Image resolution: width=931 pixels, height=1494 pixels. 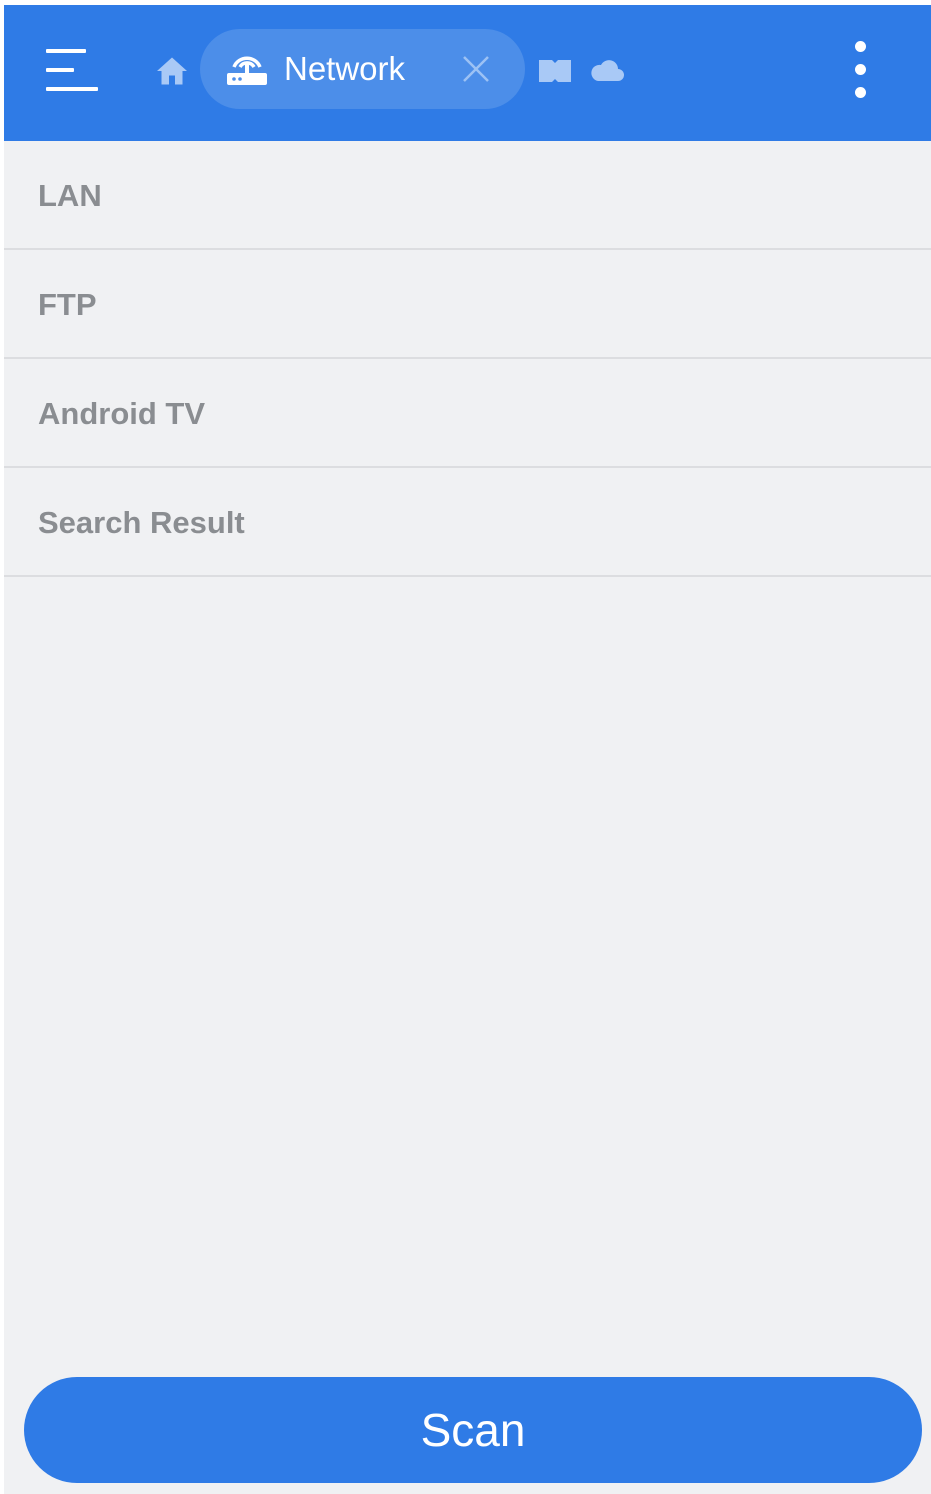 I want to click on list-item-ftp: FTP, so click(x=467, y=304).